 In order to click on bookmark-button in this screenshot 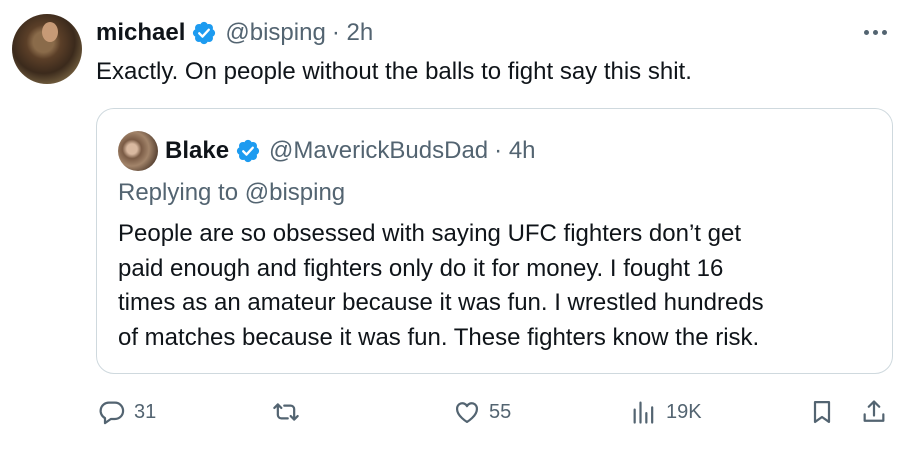, I will do `click(822, 412)`.